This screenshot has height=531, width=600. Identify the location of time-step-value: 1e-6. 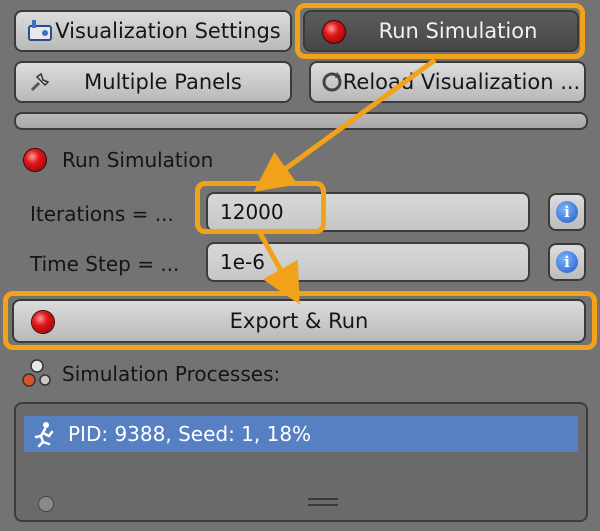
(242, 262).